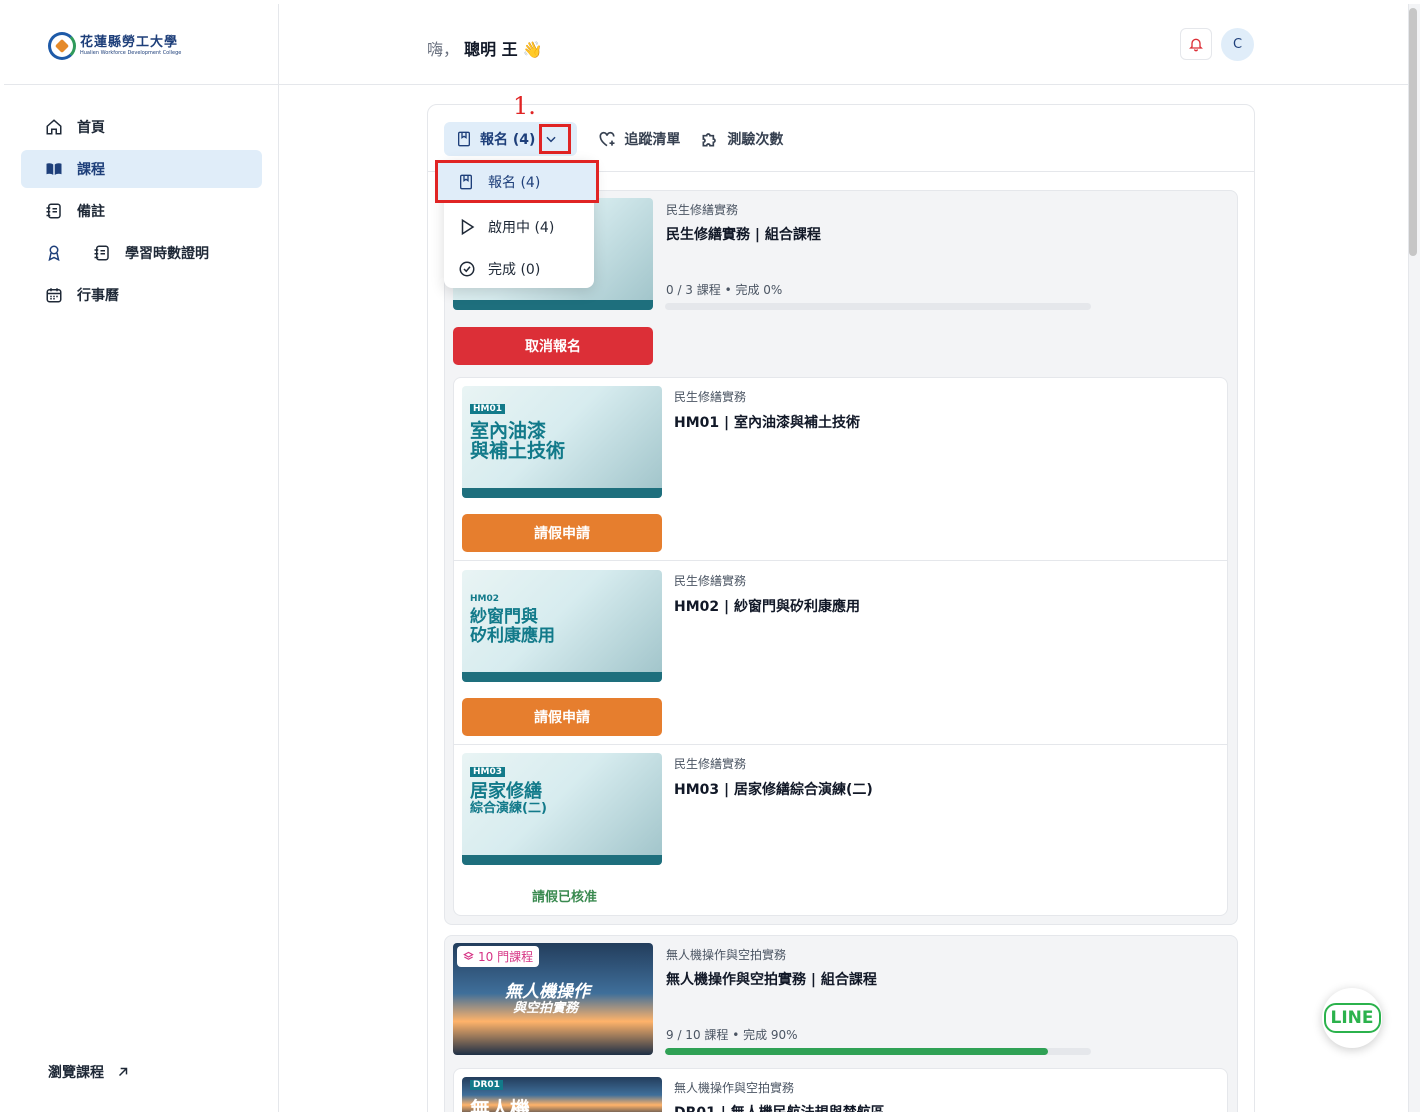 The image size is (1420, 1112). I want to click on menu-item-label: 報名 (4), so click(514, 182).